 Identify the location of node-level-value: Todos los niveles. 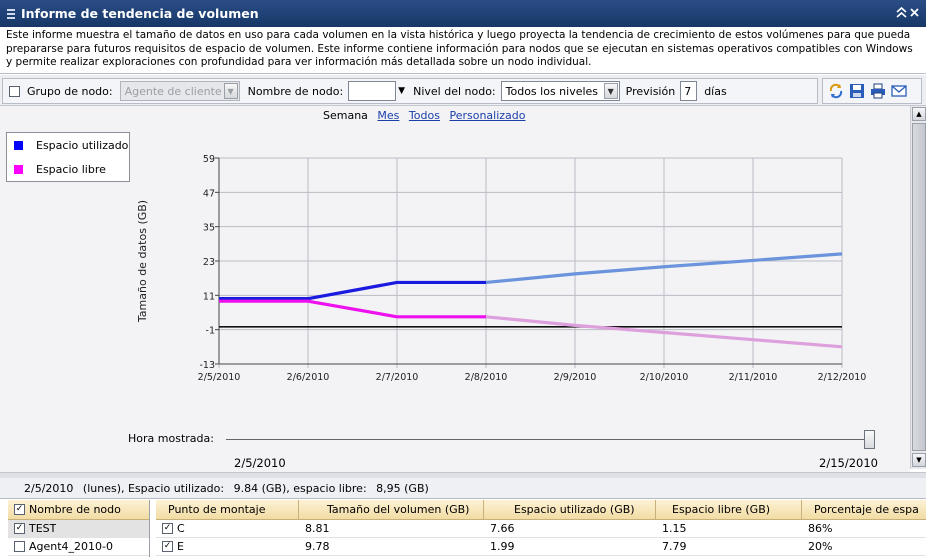
(552, 91).